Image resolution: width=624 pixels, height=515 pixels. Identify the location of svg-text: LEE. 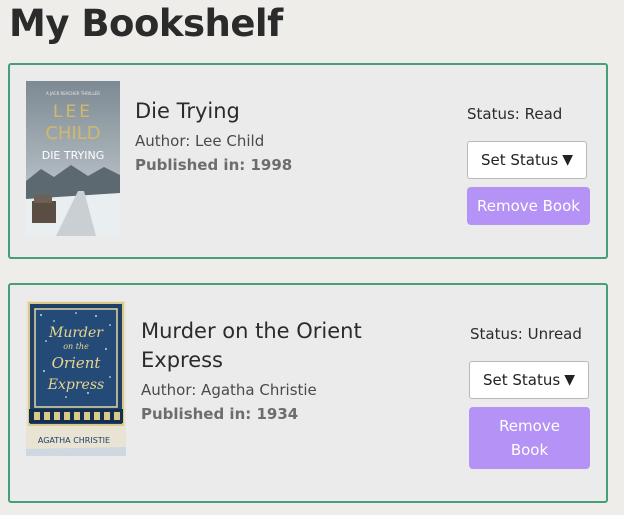
(73, 112).